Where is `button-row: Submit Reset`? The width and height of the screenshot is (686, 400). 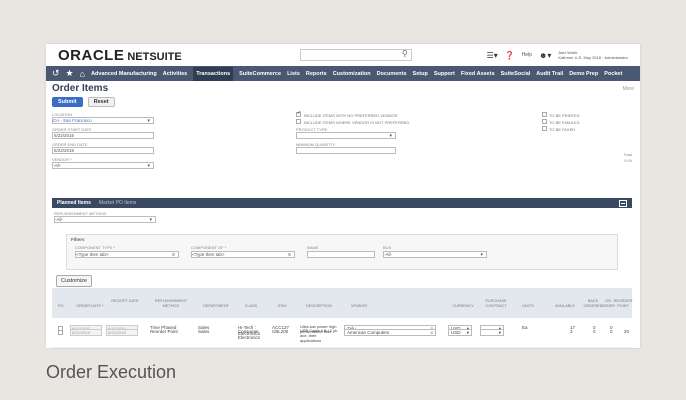 button-row: Submit Reset is located at coordinates (343, 102).